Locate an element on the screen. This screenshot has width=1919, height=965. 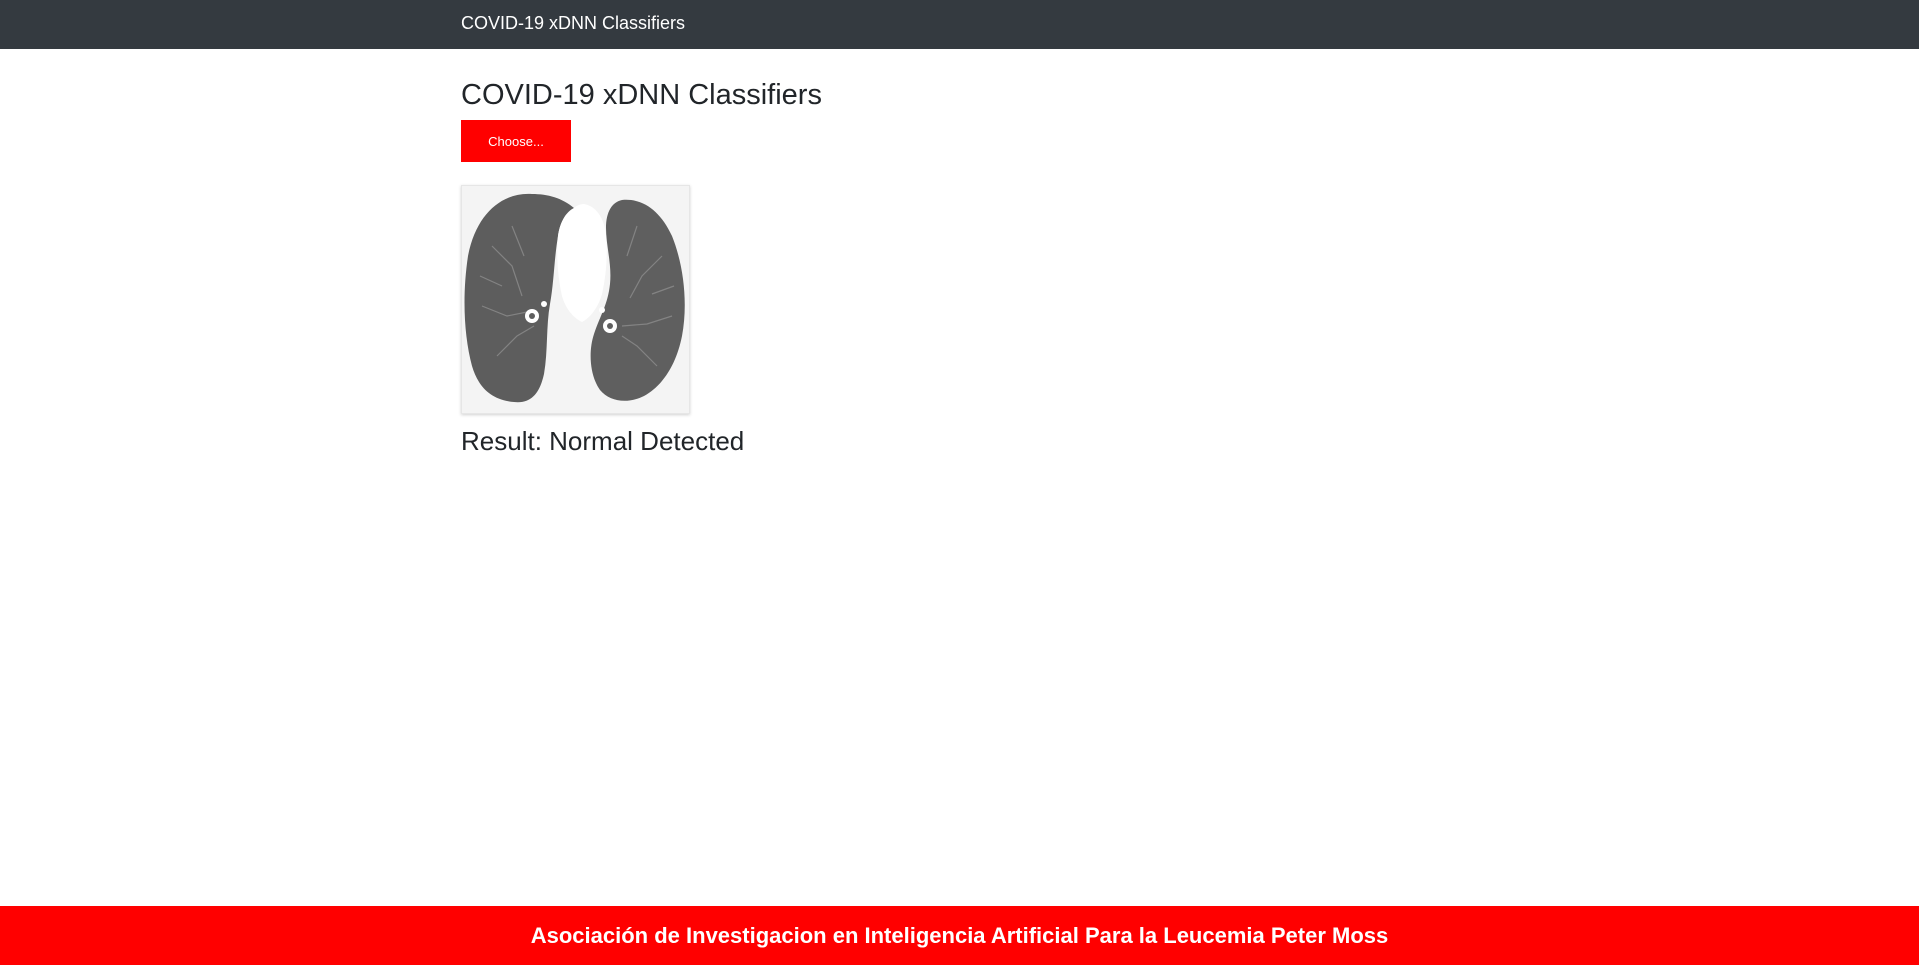
result-text: Result: Normal Detected is located at coordinates (602, 441).